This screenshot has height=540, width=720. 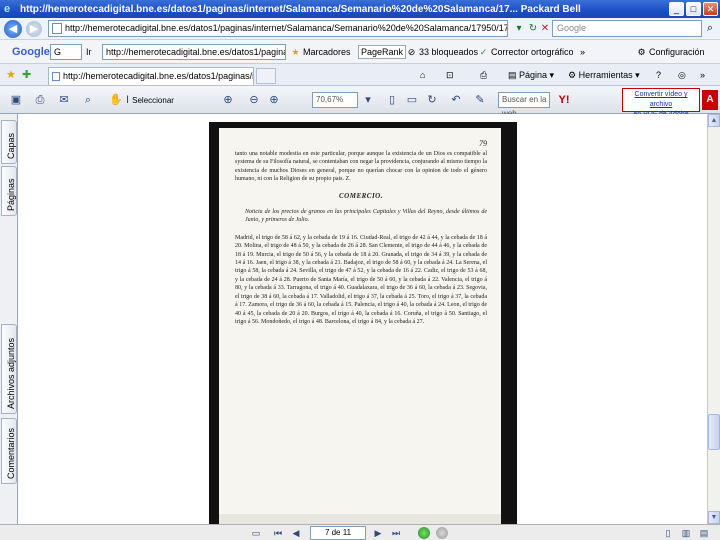 What do you see at coordinates (66, 52) in the screenshot?
I see `google-search-box: G` at bounding box center [66, 52].